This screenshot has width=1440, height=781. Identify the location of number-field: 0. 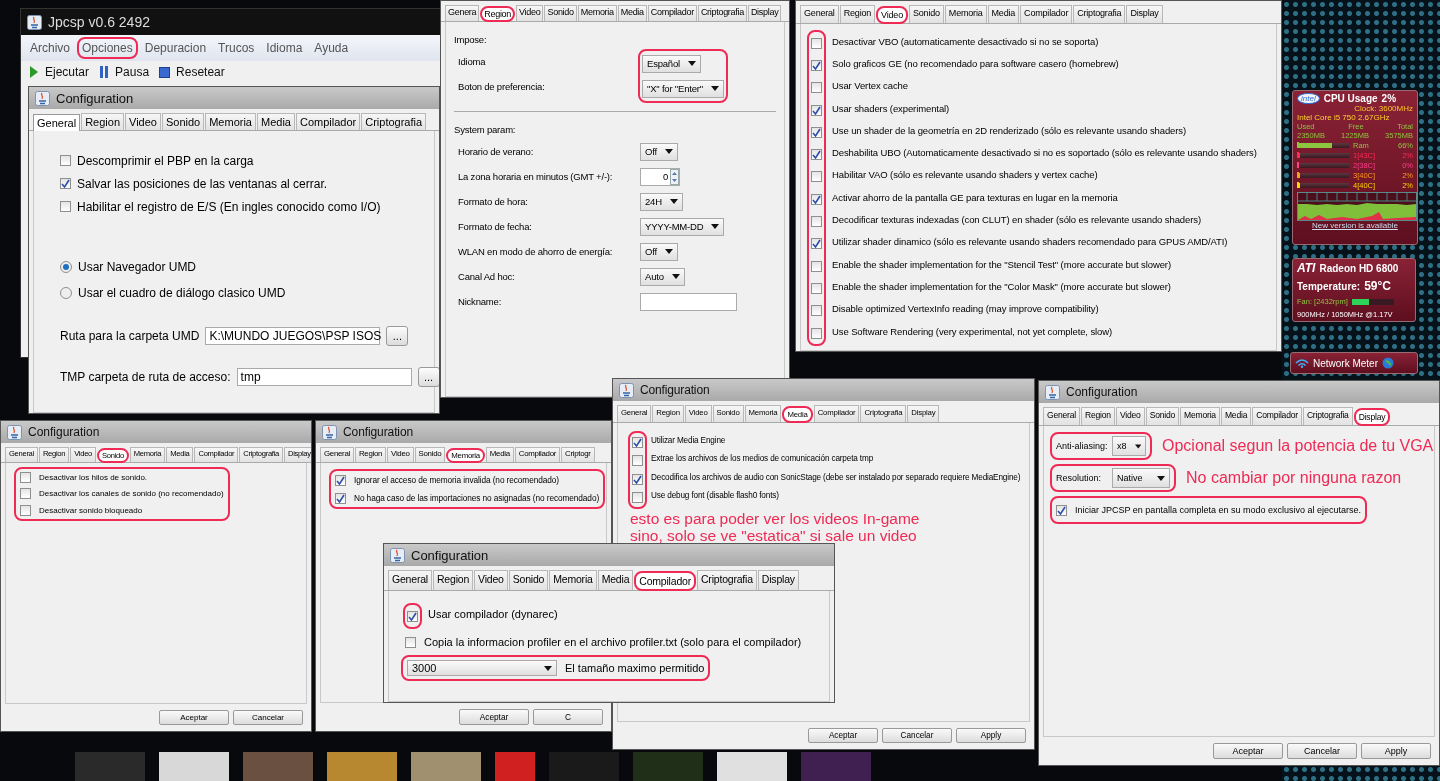
(660, 176).